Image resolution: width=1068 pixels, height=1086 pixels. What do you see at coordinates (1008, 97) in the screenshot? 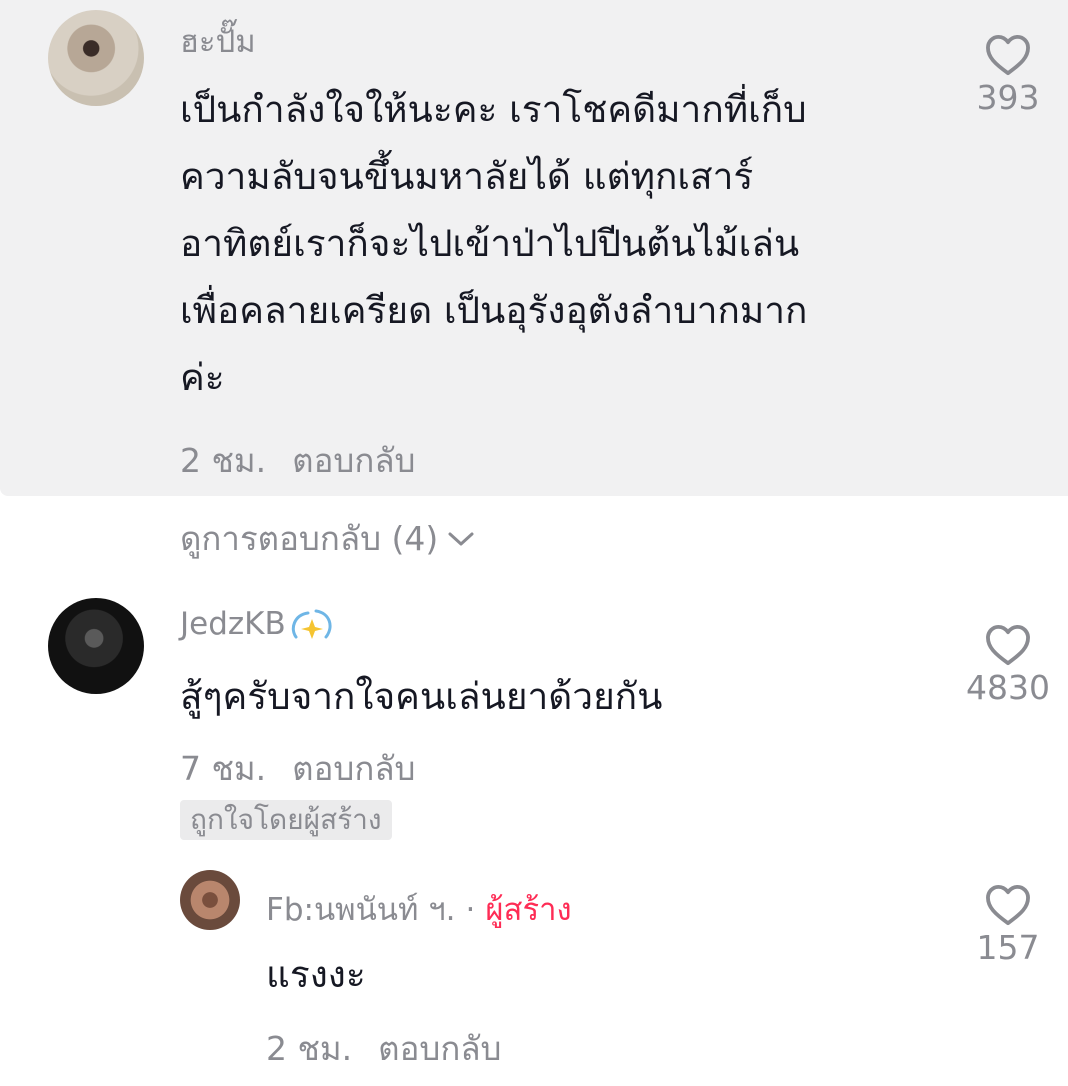
I see `like-count: 393` at bounding box center [1008, 97].